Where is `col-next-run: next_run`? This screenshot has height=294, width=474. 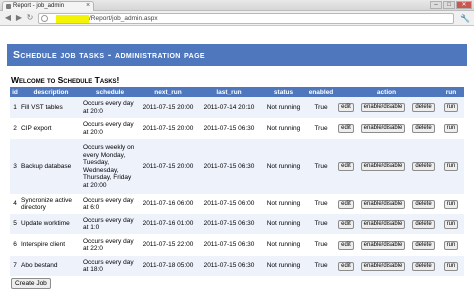
col-next-run: next_run is located at coordinates (168, 92).